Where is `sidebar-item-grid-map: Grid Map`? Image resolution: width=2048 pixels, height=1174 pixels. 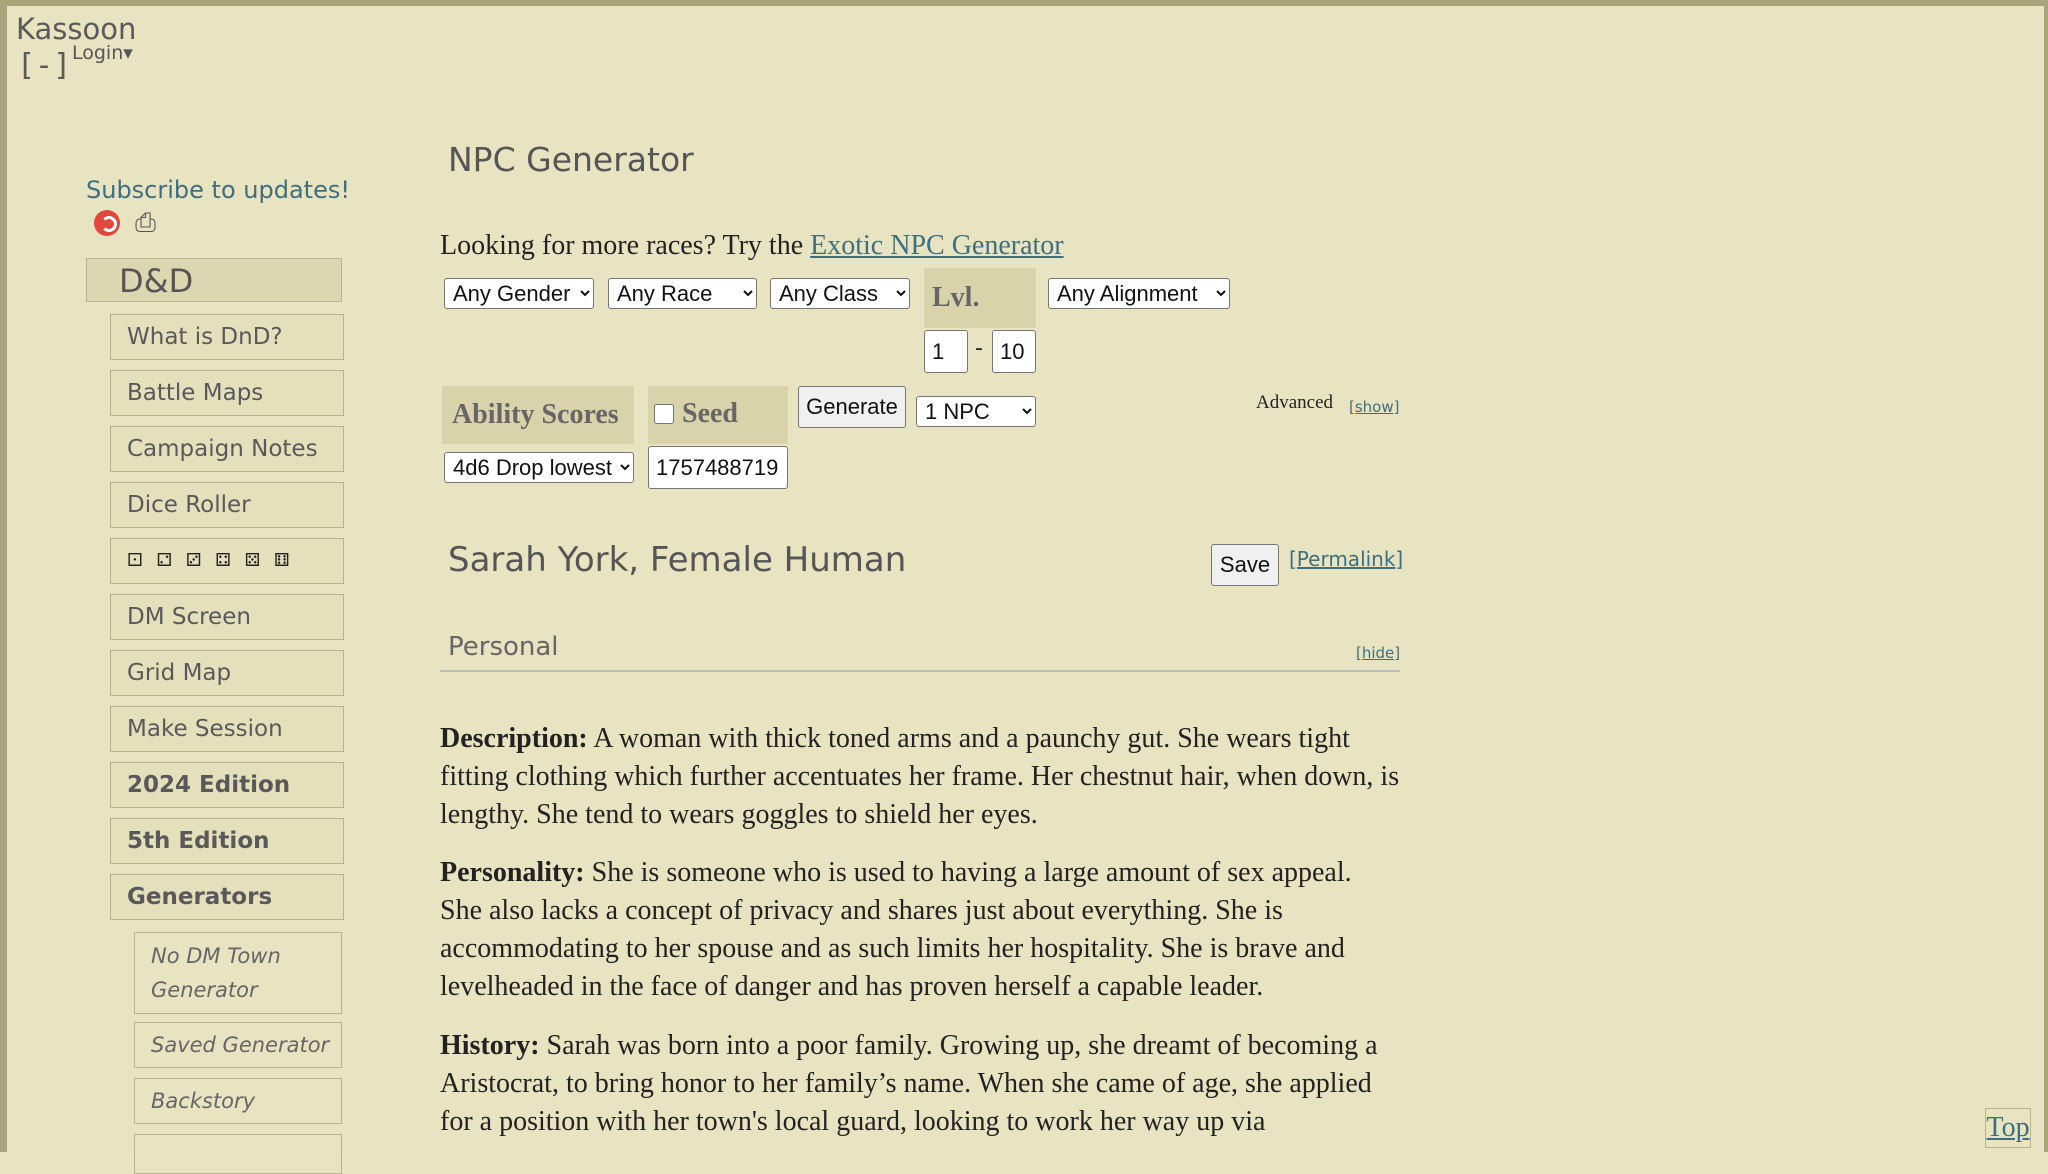
sidebar-item-grid-map: Grid Map is located at coordinates (227, 673).